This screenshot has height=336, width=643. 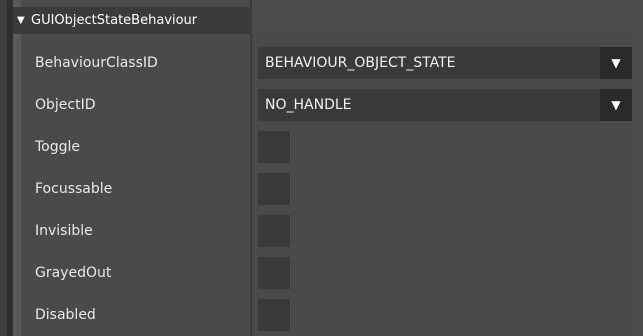 What do you see at coordinates (328, 315) in the screenshot?
I see `property-row-disabled: Disabled` at bounding box center [328, 315].